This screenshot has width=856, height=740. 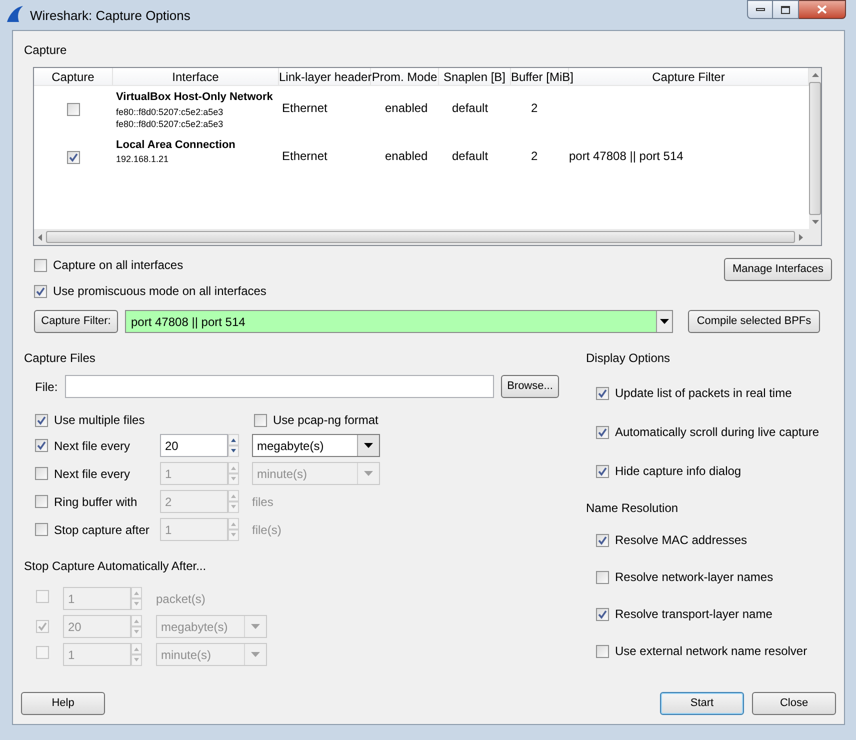 What do you see at coordinates (678, 471) in the screenshot?
I see `checkbox-label: Hide capture info dialog` at bounding box center [678, 471].